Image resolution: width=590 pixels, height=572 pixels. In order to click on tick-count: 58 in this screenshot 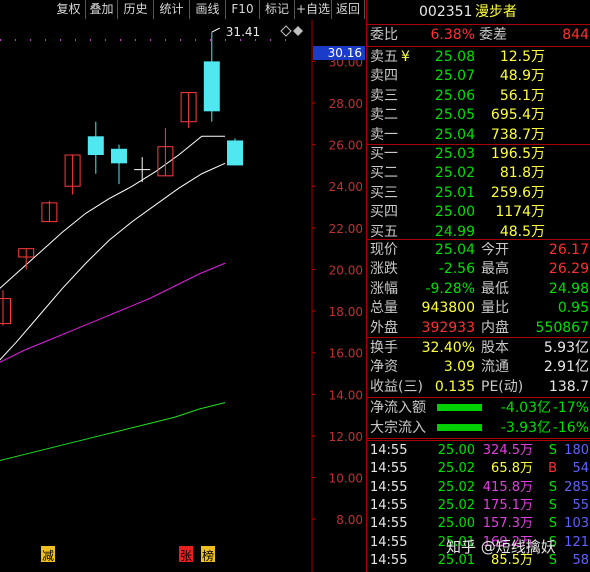, I will do `click(580, 560)`.